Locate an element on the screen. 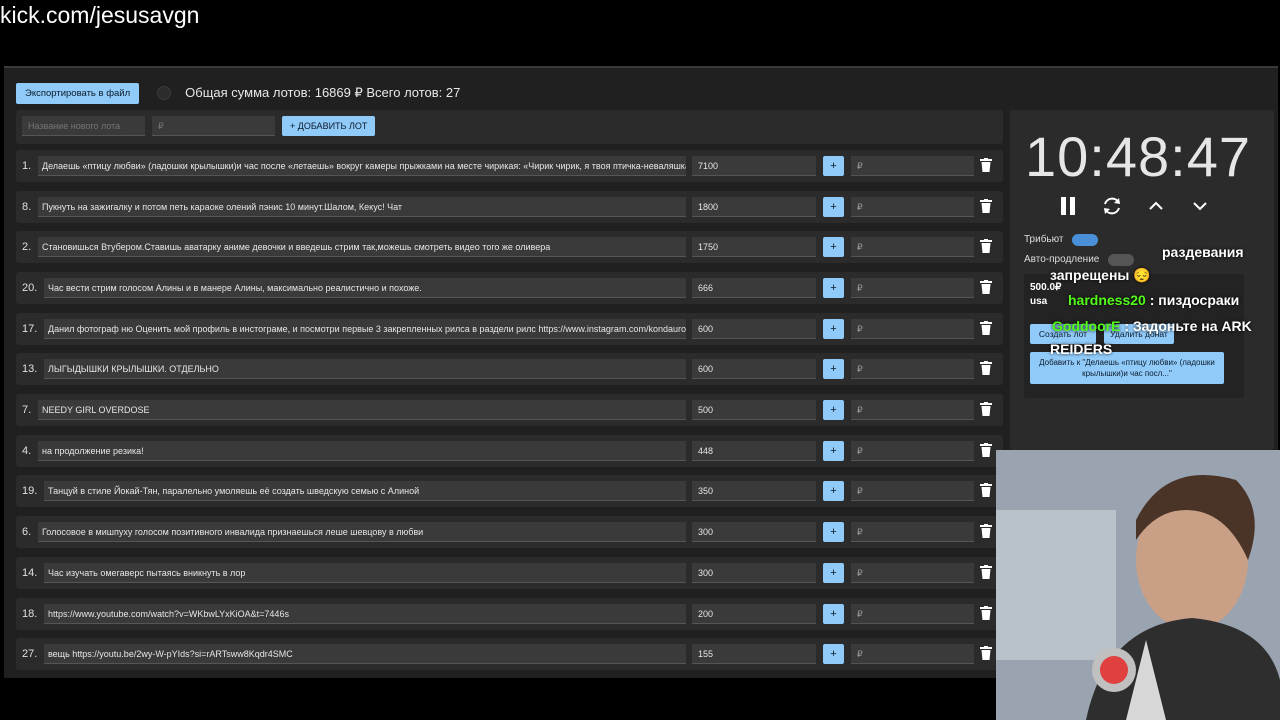 Image resolution: width=1280 pixels, height=720 pixels. lot-row: 13. ЛЫГЫДЫШКИ КРЫЛЫШКИ. ОТДЕЛЬНО 600 + ₽ is located at coordinates (509, 369).